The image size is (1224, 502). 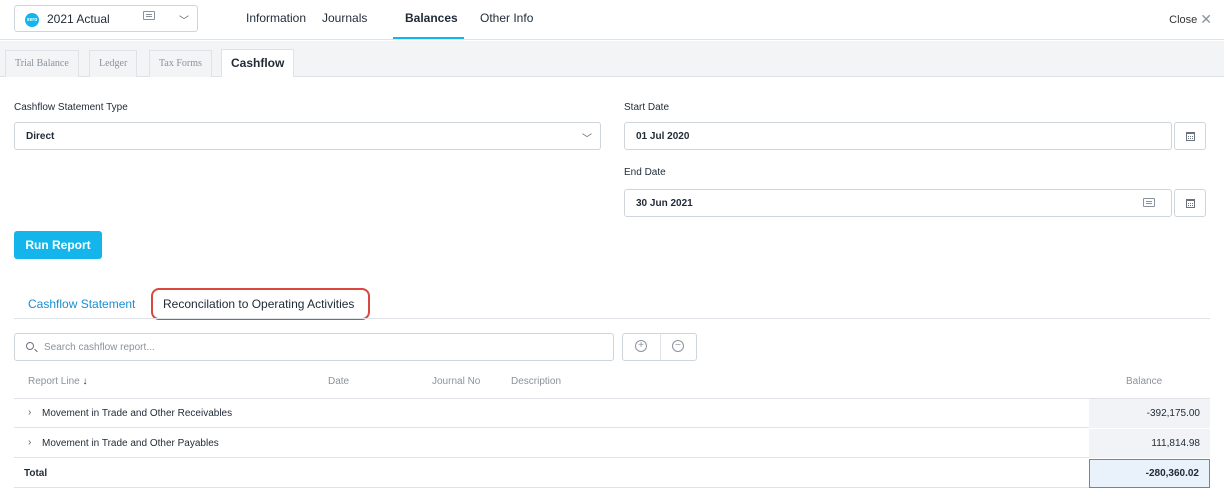 I want to click on entity-select: xero 2021 Actual ﹀, so click(x=106, y=18).